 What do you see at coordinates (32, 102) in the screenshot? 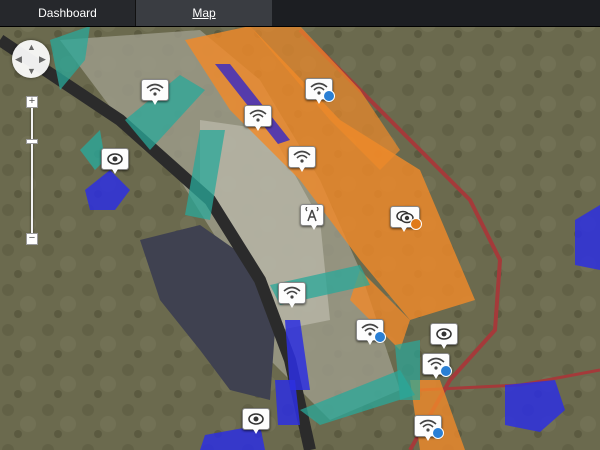
I see `zoom-in-button: +` at bounding box center [32, 102].